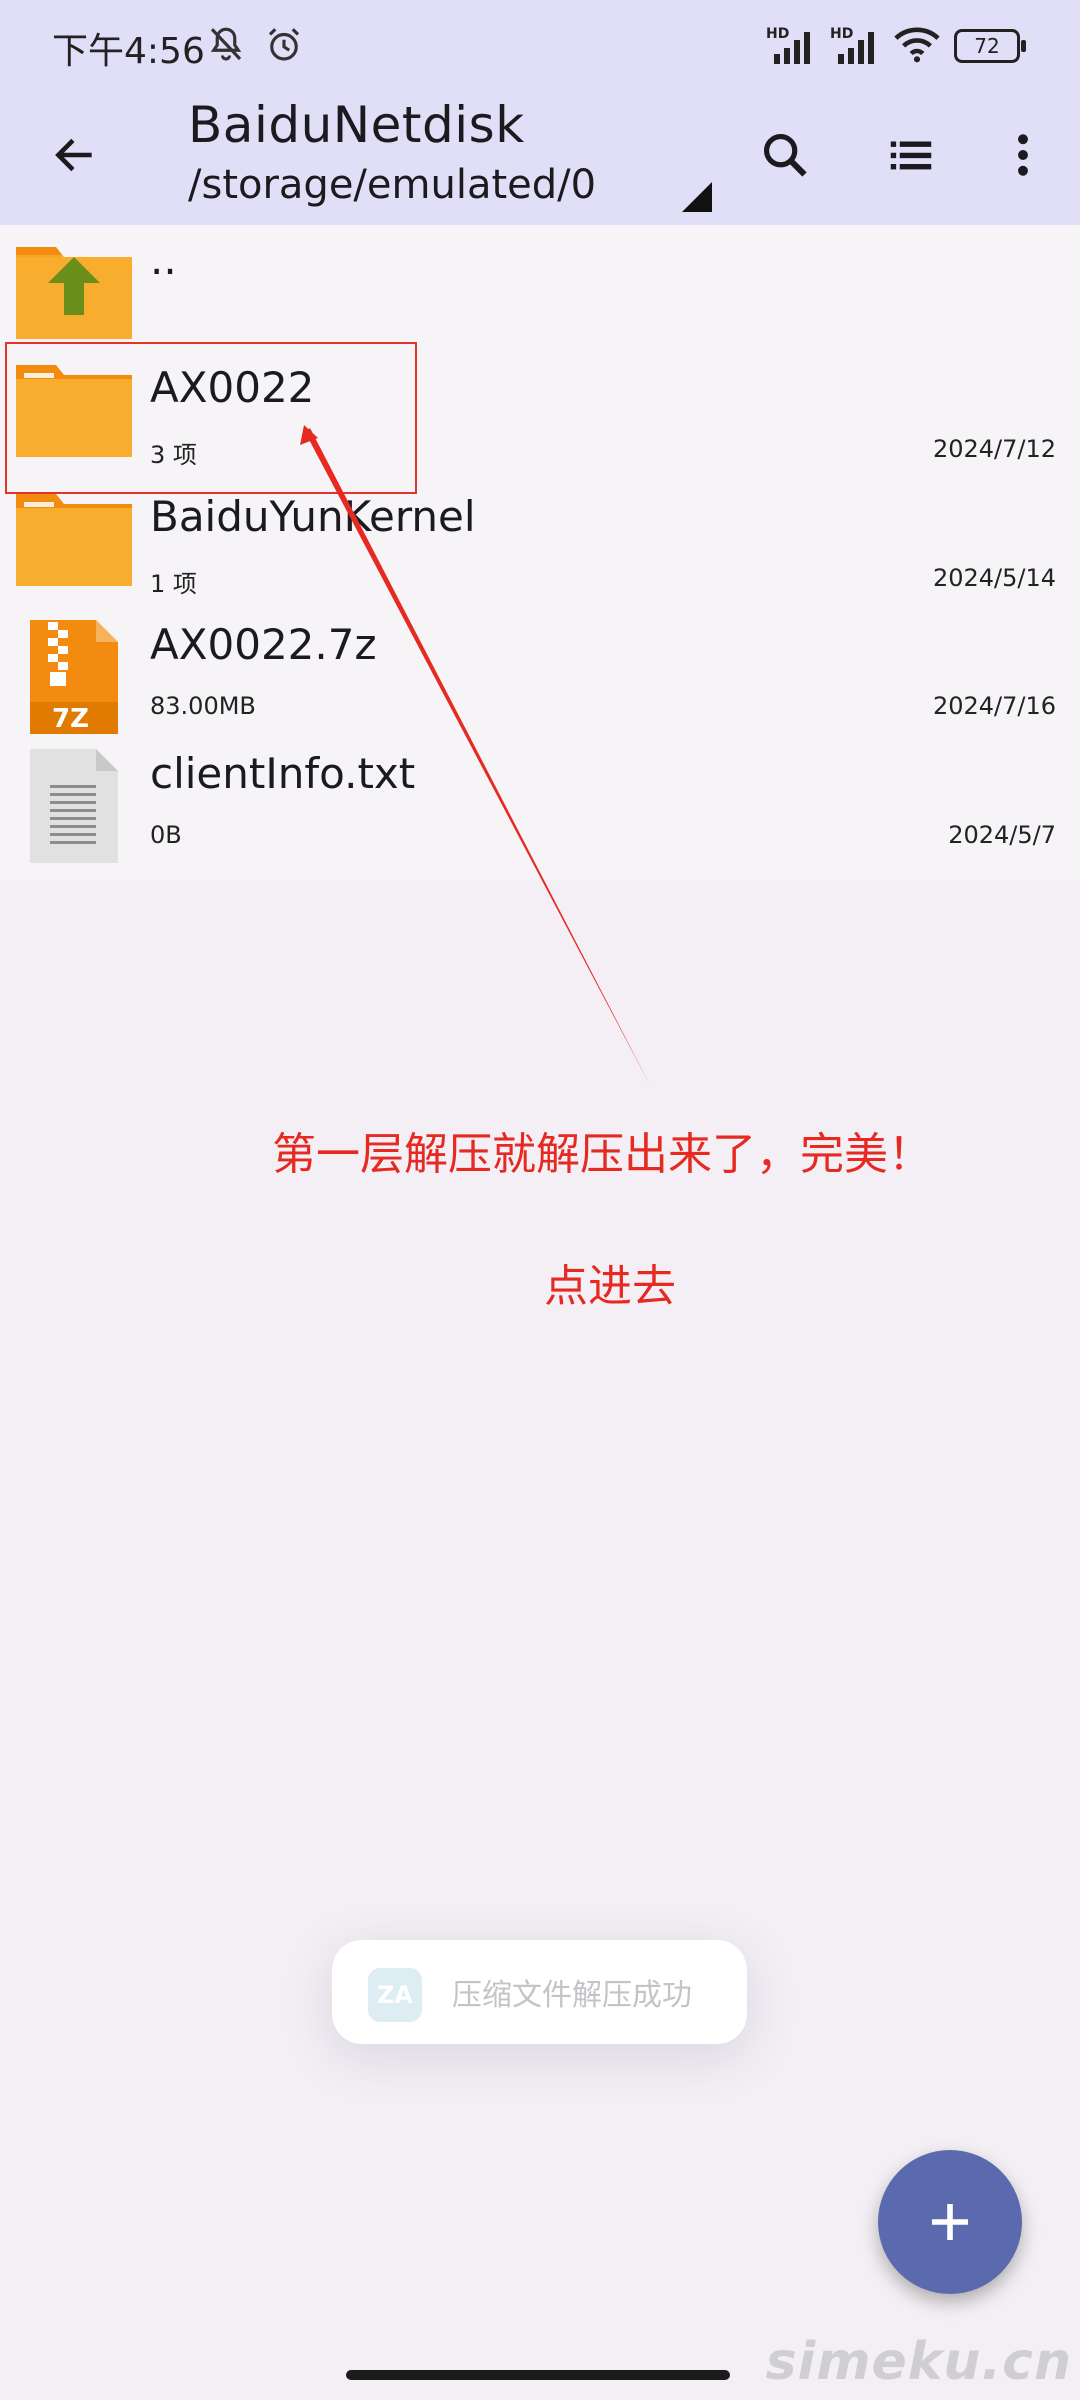 The height and width of the screenshot is (2400, 1080). I want to click on back-button, so click(75, 155).